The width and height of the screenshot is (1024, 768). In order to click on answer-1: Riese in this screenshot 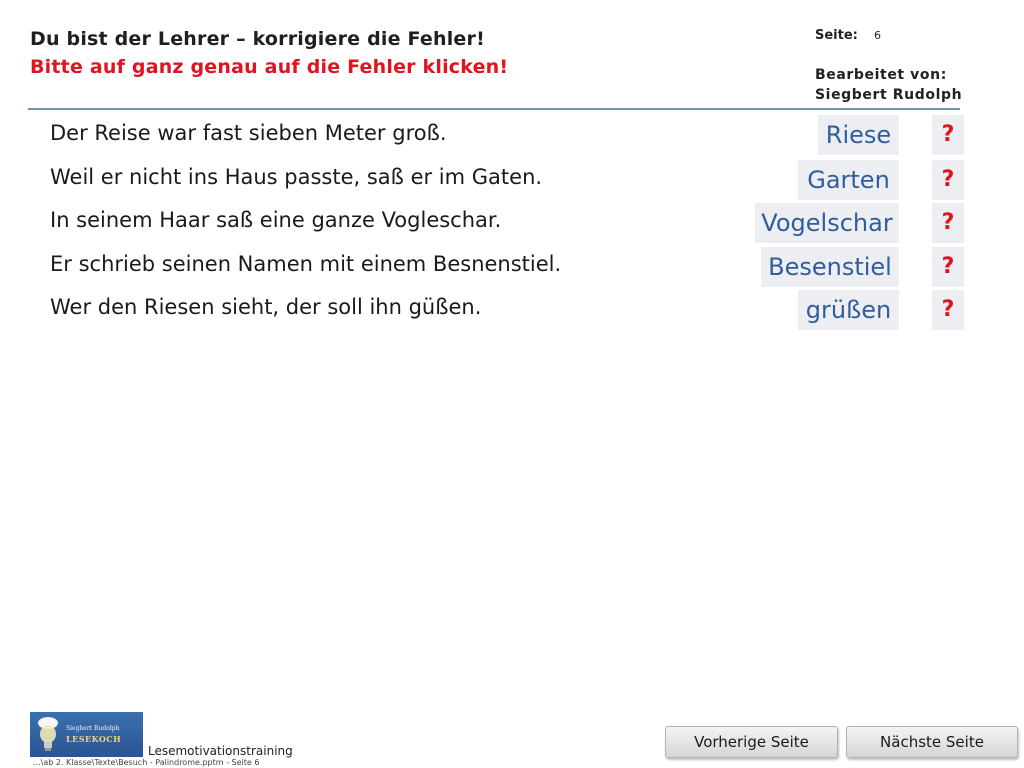, I will do `click(858, 135)`.